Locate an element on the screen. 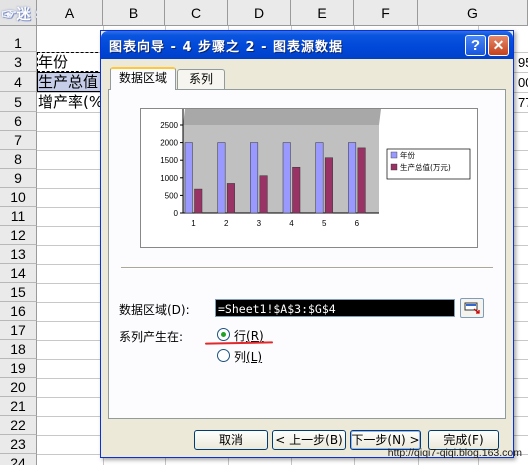 This screenshot has height=465, width=528. row-header-3: 3 is located at coordinates (18, 62).